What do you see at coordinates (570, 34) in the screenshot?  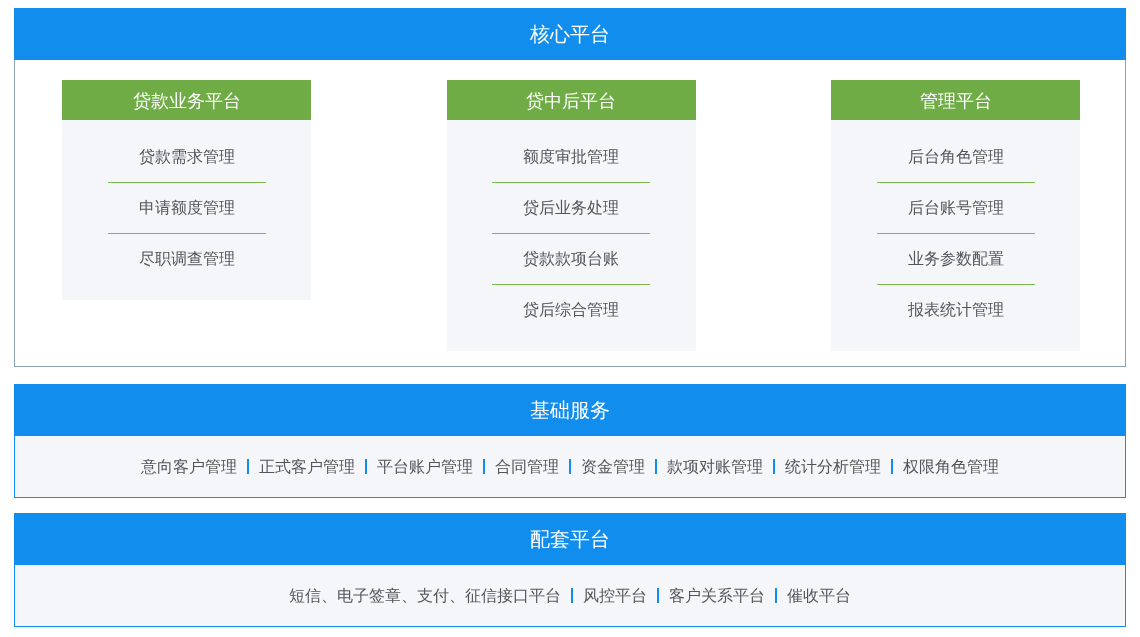 I see `section-header: 核心平台` at bounding box center [570, 34].